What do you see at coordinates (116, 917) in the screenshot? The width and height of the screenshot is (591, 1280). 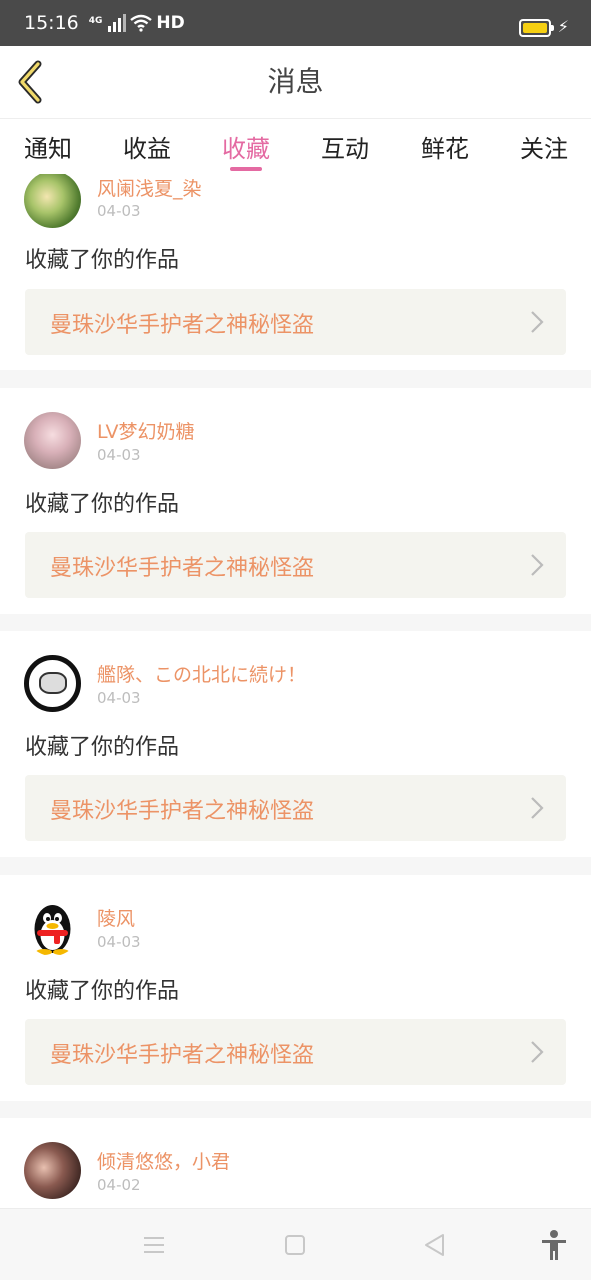 I see `user-name: 陵风` at bounding box center [116, 917].